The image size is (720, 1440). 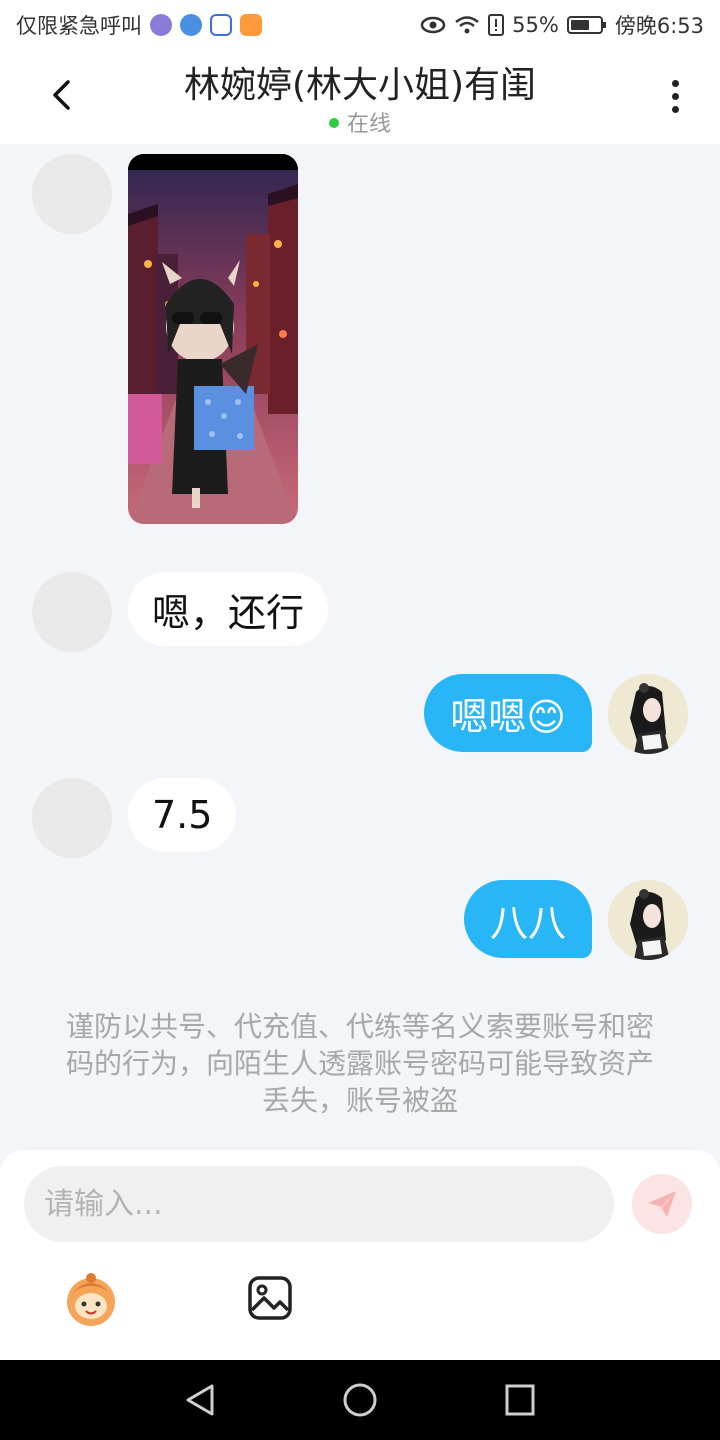 What do you see at coordinates (79, 26) in the screenshot?
I see `carrier-text: 仅限紧急呼叫` at bounding box center [79, 26].